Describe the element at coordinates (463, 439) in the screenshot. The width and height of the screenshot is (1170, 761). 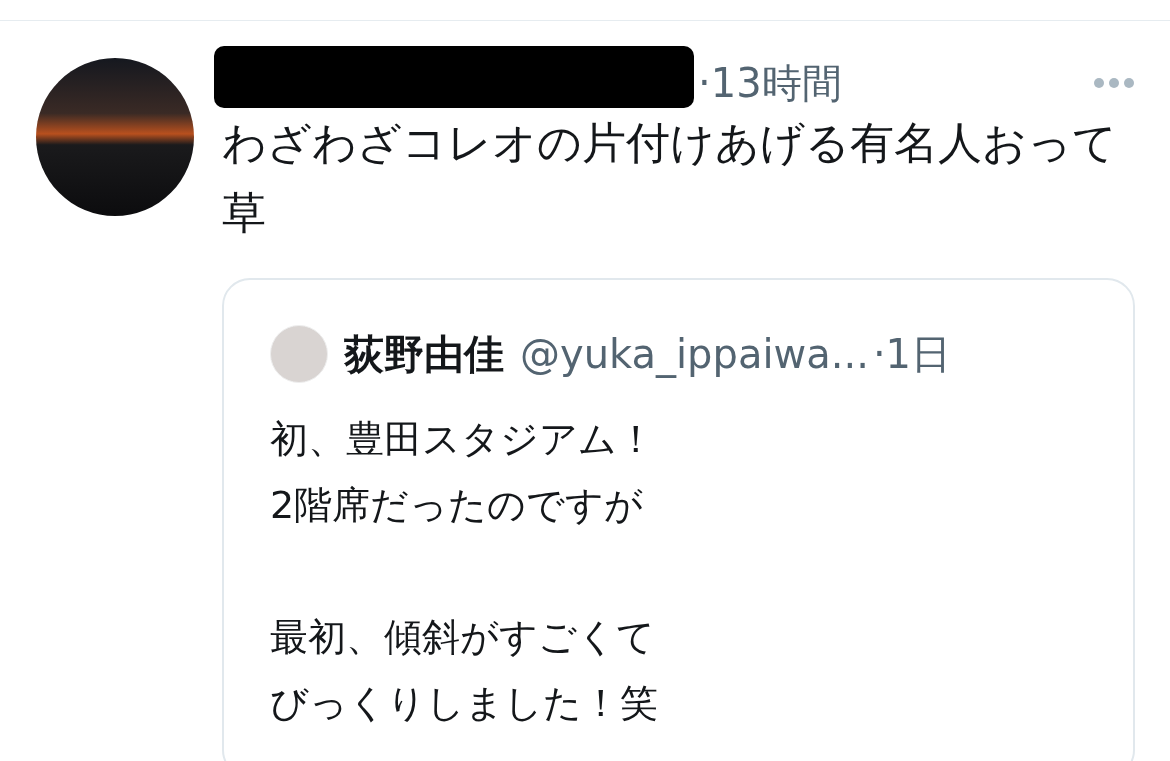
I see `quoted-tweet-text: 初、豊田スタジアム！` at that location.